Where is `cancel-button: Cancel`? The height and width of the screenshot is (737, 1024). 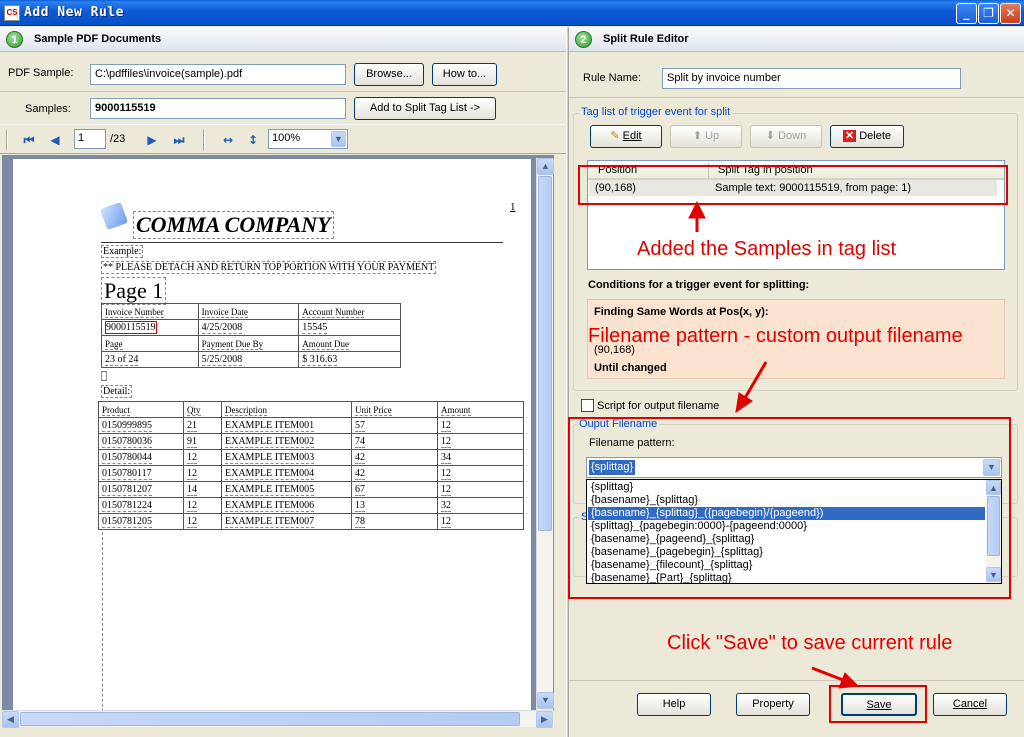 cancel-button: Cancel is located at coordinates (970, 704).